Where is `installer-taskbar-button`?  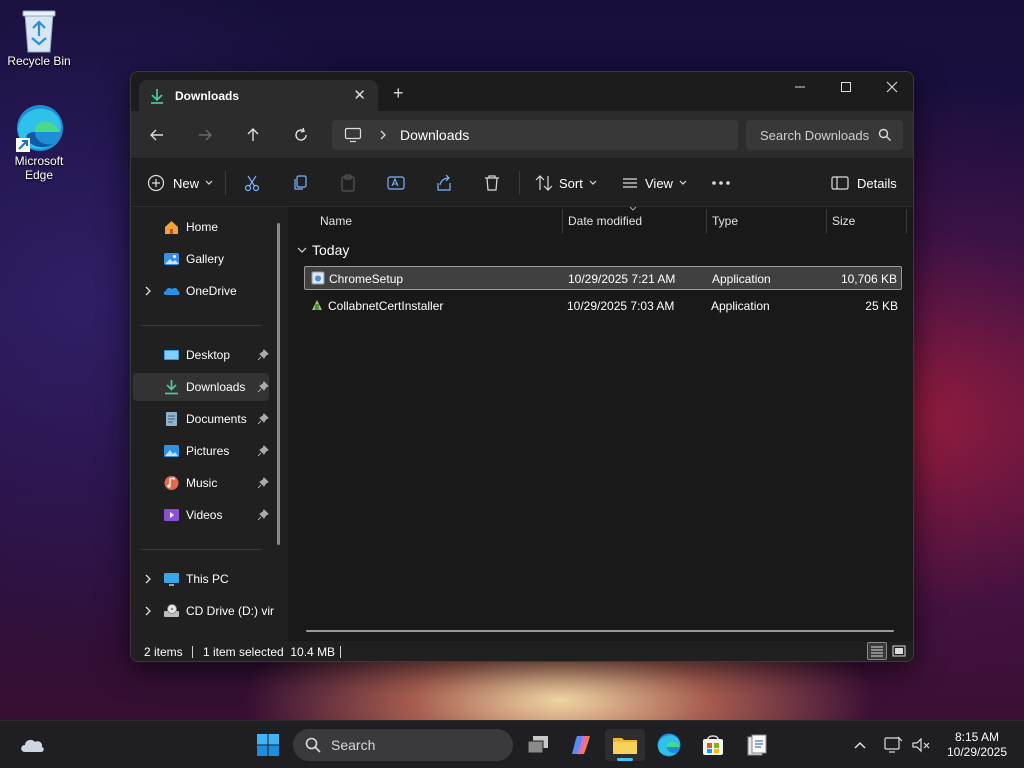
installer-taskbar-button is located at coordinates (756, 745).